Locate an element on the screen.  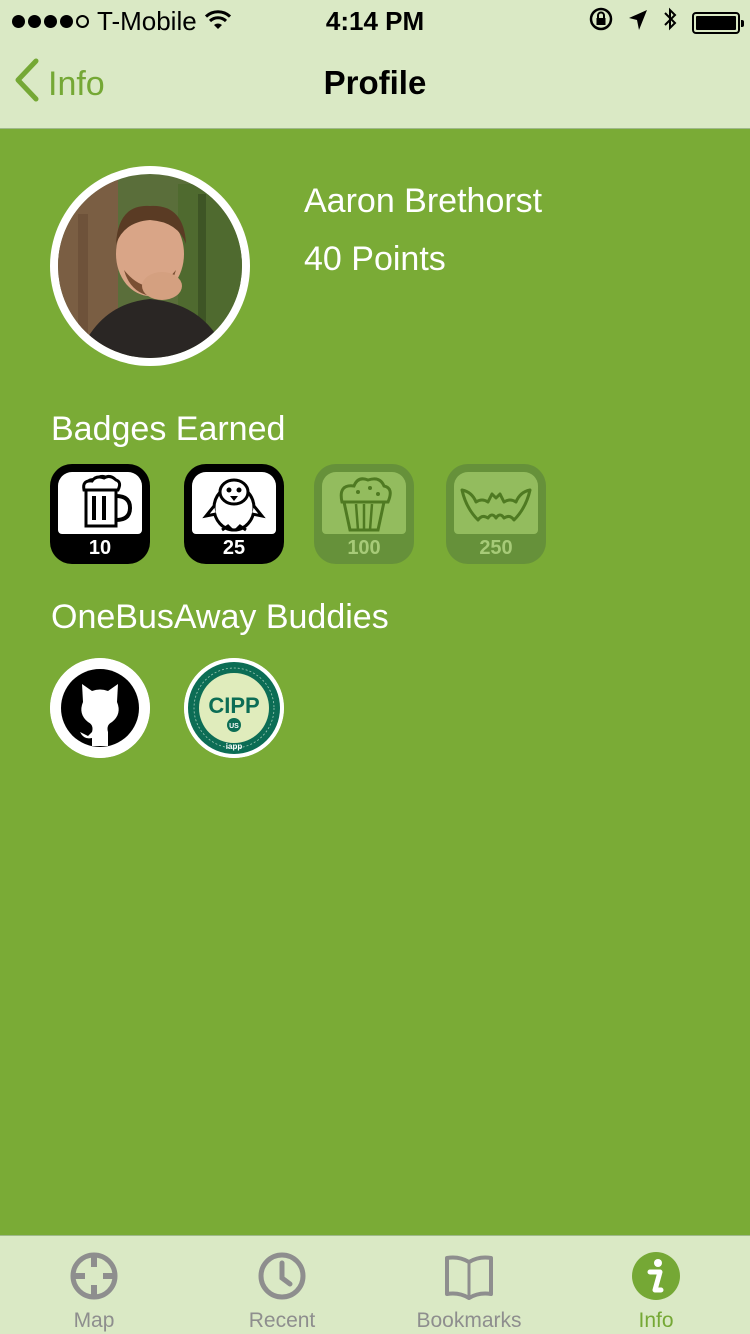
tab-map: Map is located at coordinates (94, 1285).